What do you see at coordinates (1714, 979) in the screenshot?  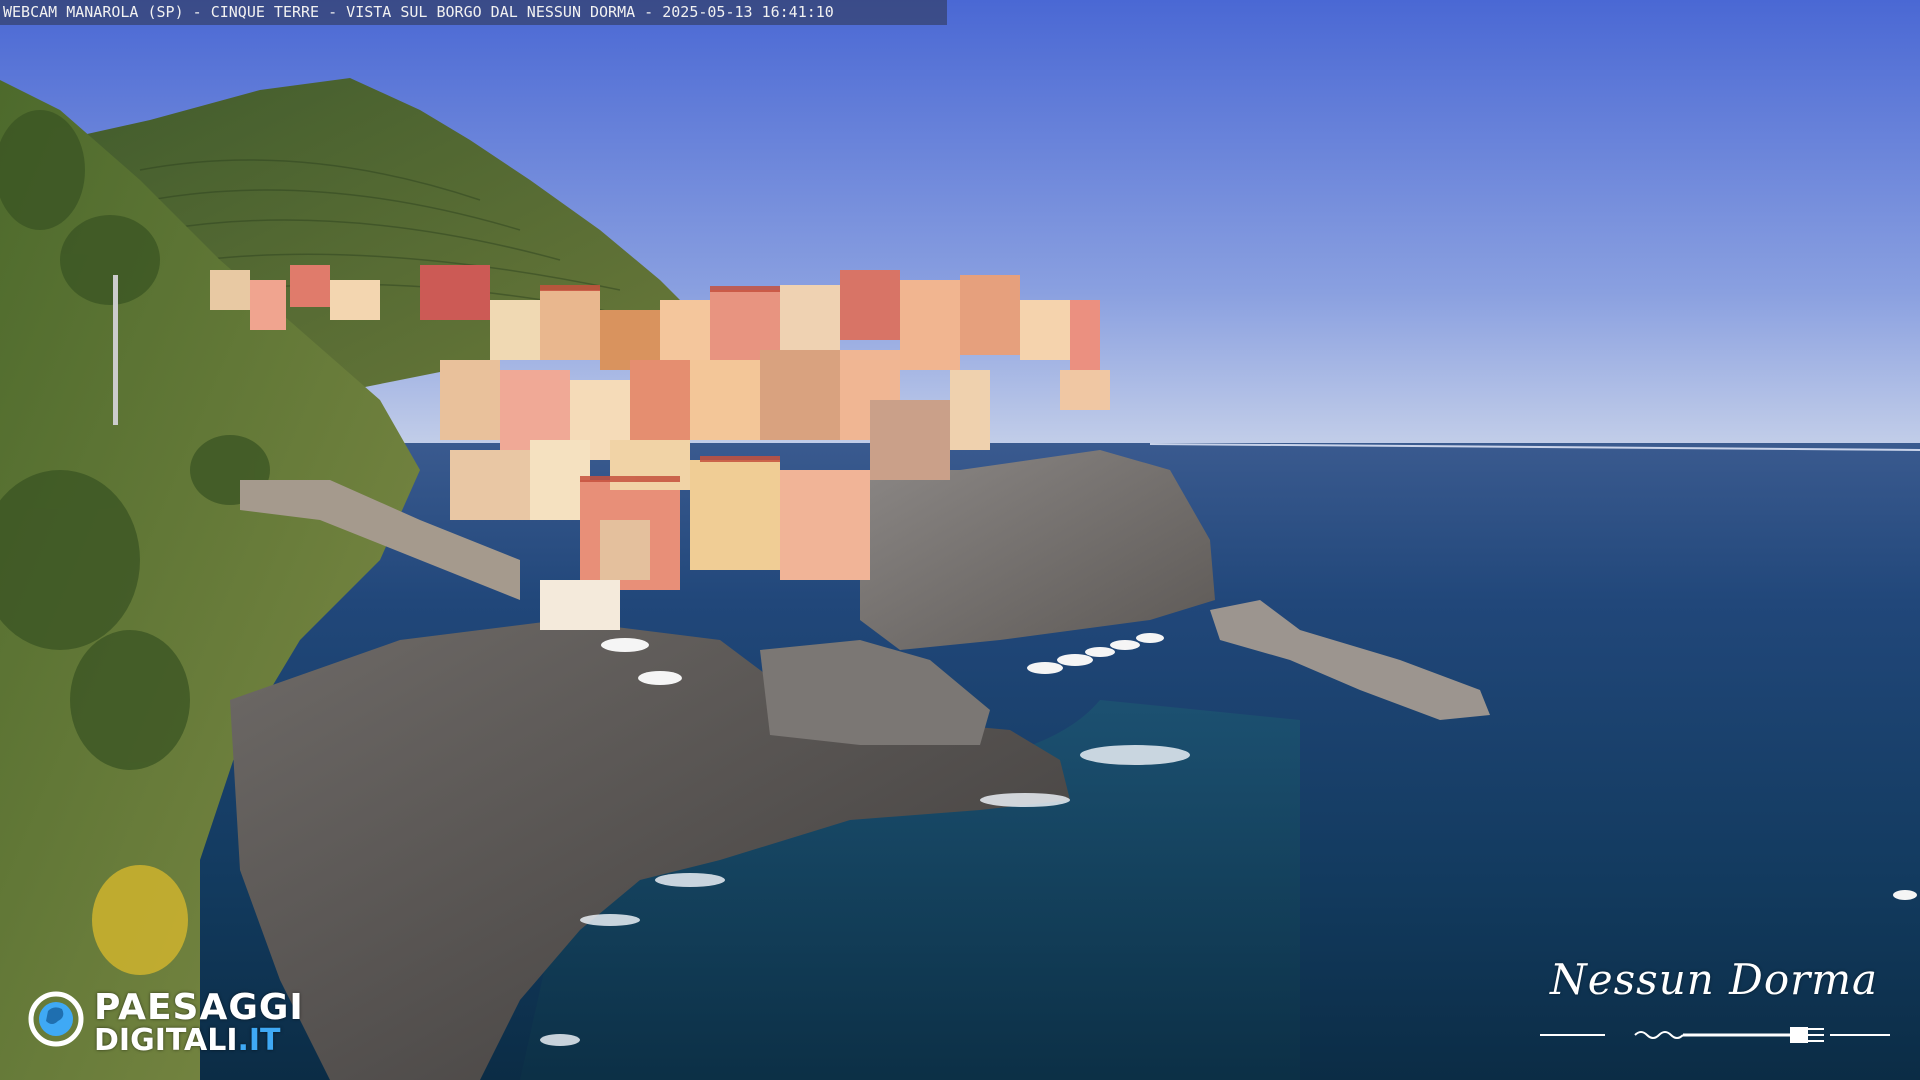 I see `nessun-dorma-script: Nessun Dorma` at bounding box center [1714, 979].